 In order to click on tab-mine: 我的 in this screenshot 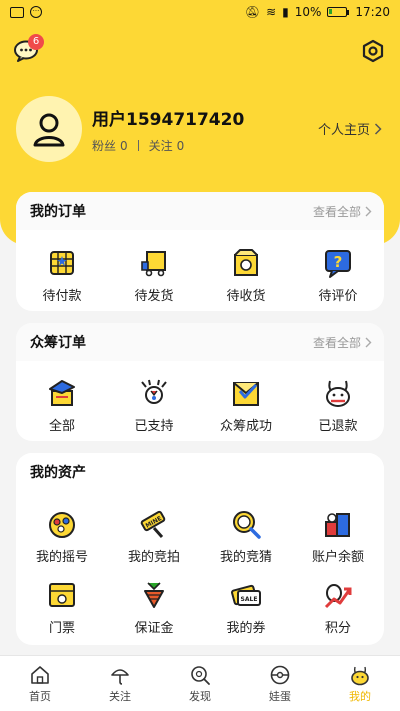, I will do `click(360, 683)`.